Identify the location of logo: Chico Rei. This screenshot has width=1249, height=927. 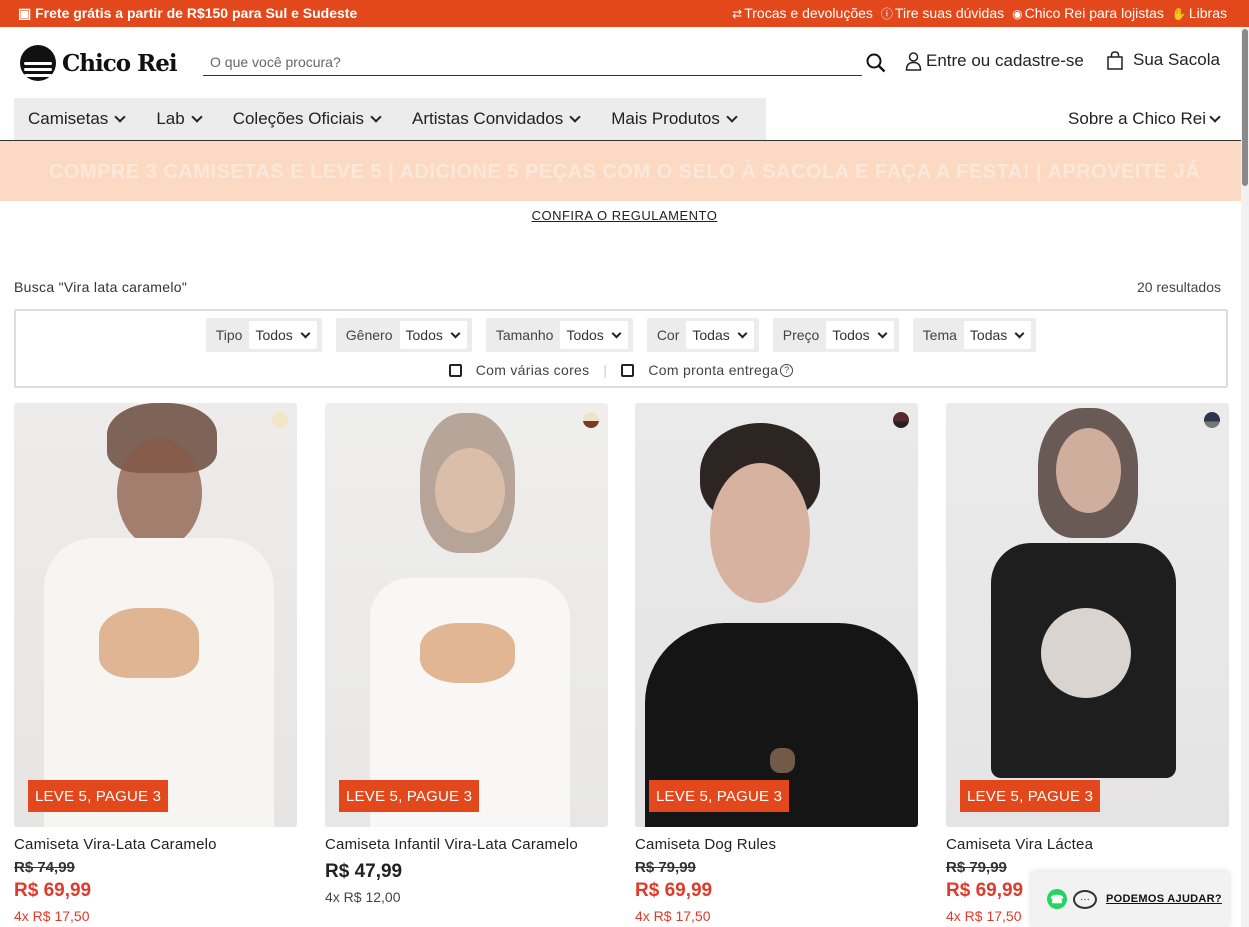
(99, 63).